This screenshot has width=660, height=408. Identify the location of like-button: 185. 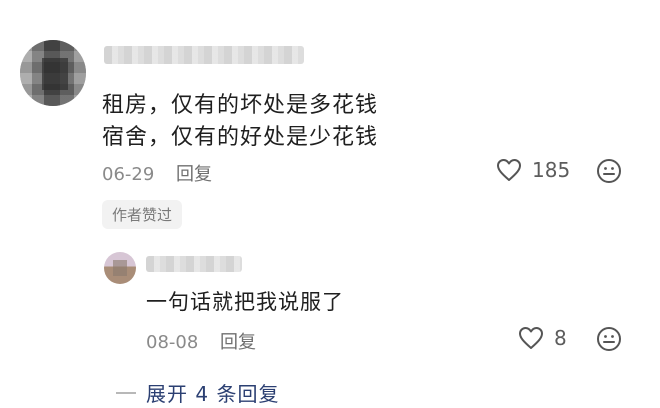
(533, 170).